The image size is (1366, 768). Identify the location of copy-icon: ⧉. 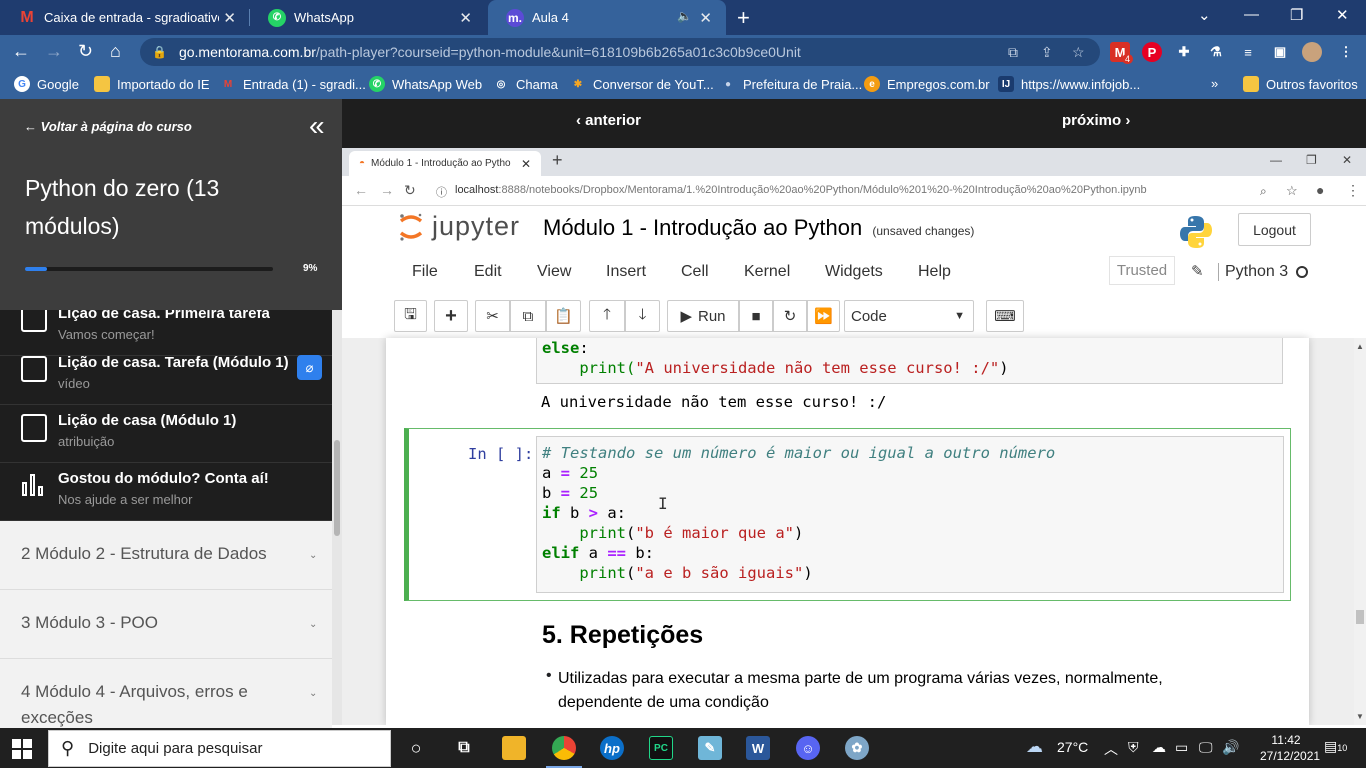
(528, 316).